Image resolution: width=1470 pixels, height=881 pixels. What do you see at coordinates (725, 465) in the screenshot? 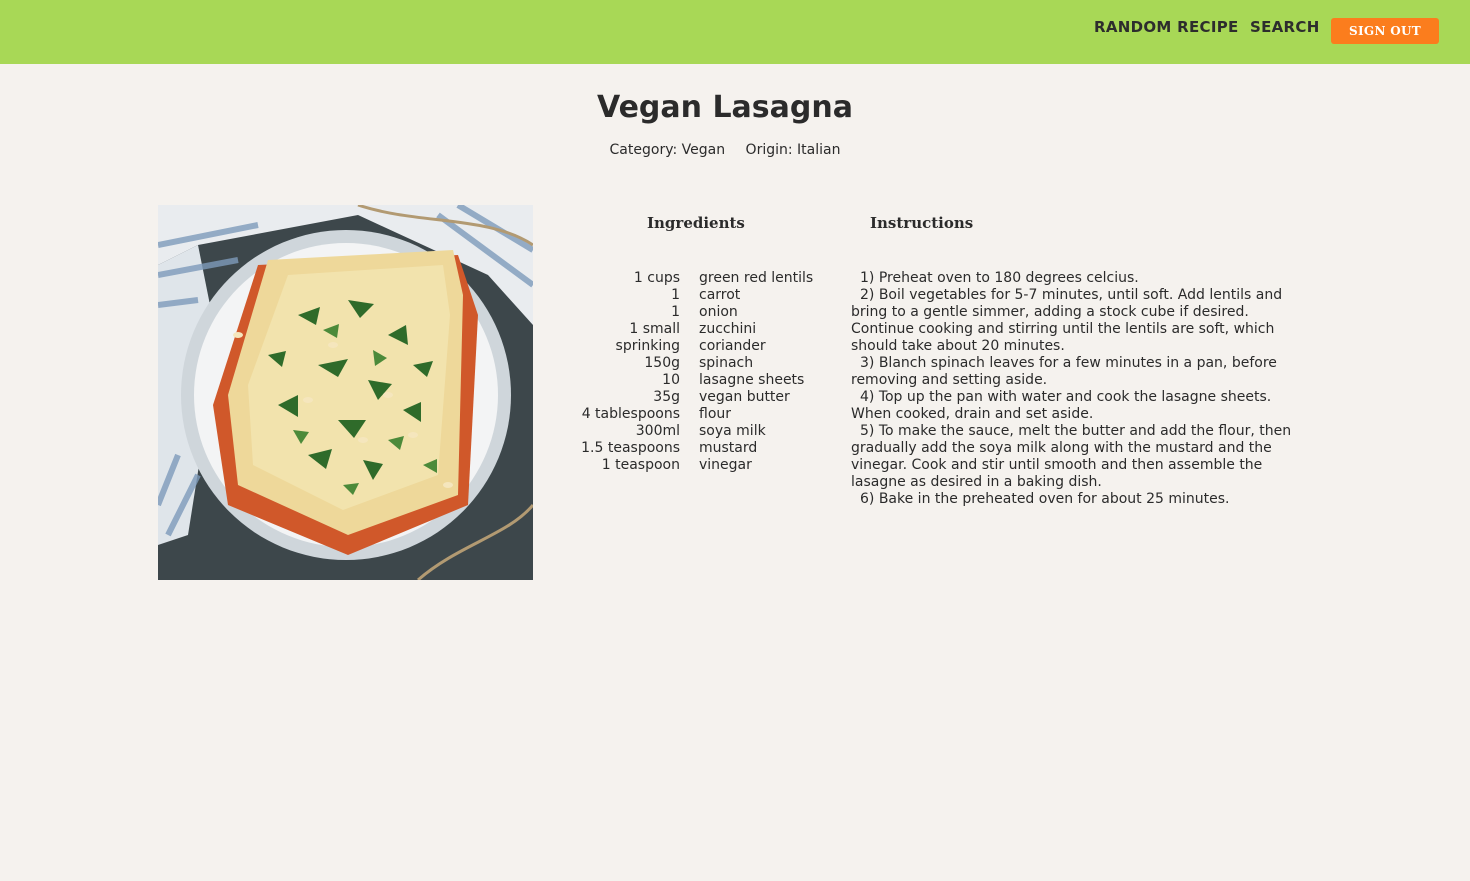
I see `ingredient-name: vinegar` at bounding box center [725, 465].